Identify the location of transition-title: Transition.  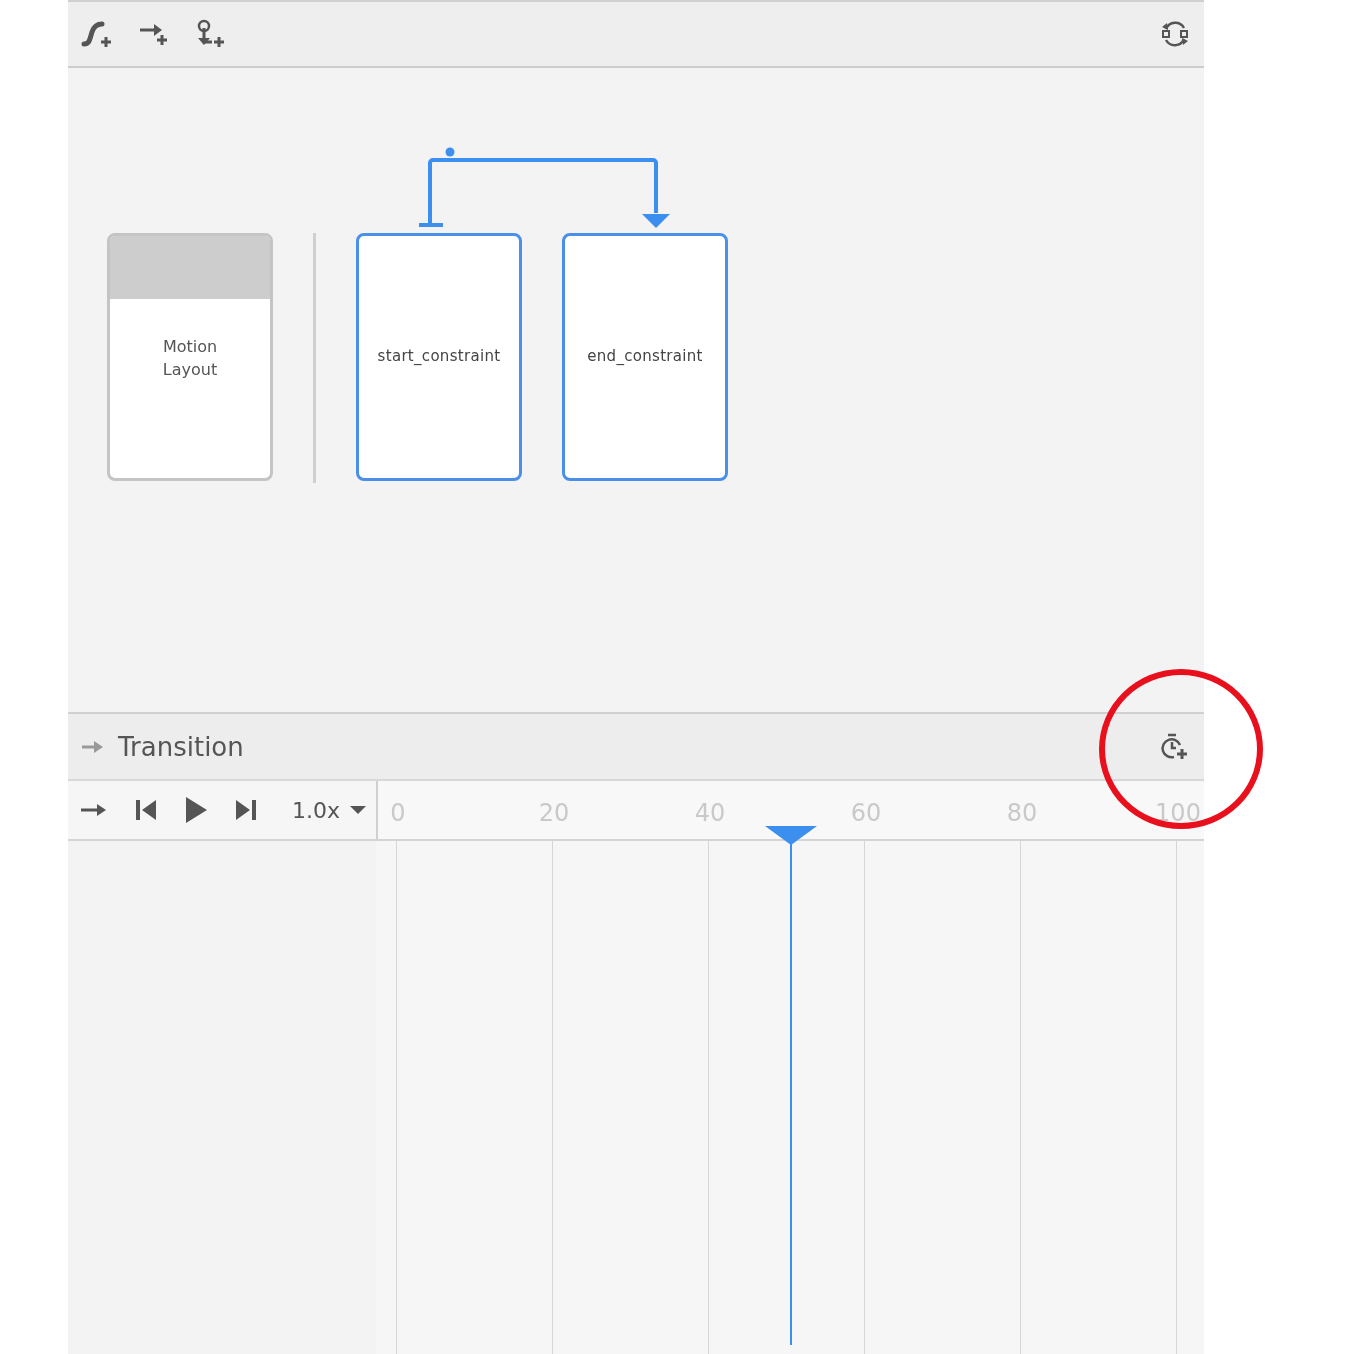
(181, 746).